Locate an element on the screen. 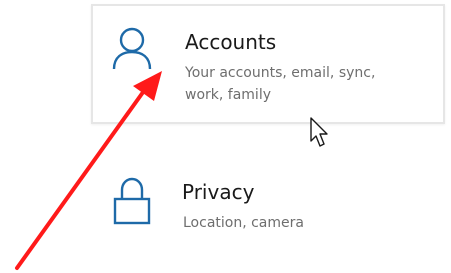 Image resolution: width=451 pixels, height=273 pixels. accounts-title: Accounts is located at coordinates (231, 42).